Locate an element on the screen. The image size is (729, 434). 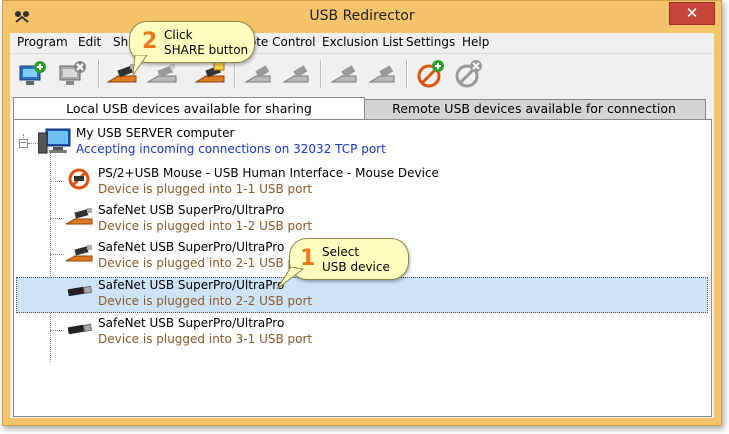
title-bar: USB Redirector ✕ is located at coordinates (362, 17).